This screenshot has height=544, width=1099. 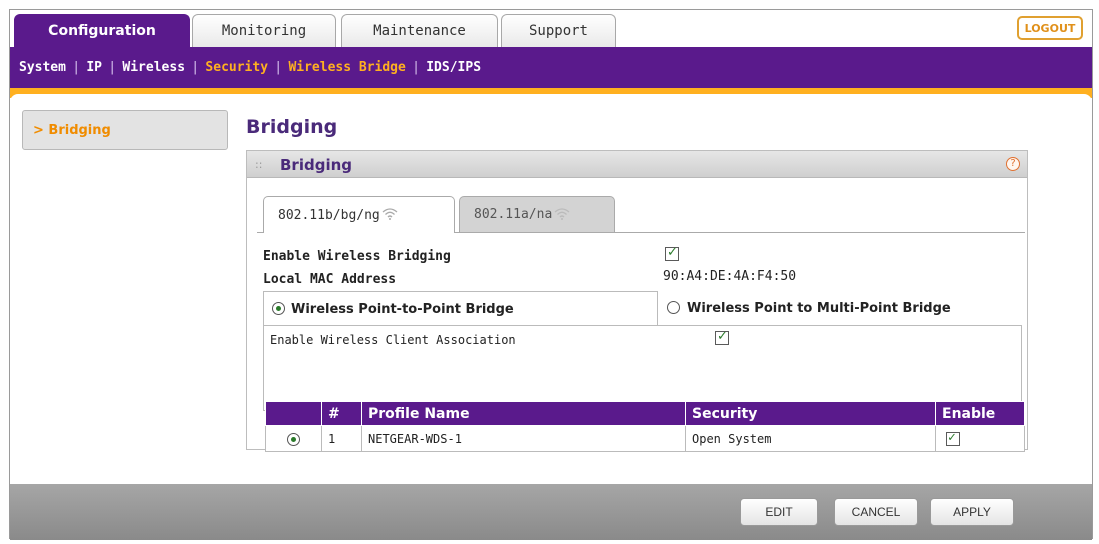 I want to click on logout-button: LOGOUT, so click(x=1050, y=28).